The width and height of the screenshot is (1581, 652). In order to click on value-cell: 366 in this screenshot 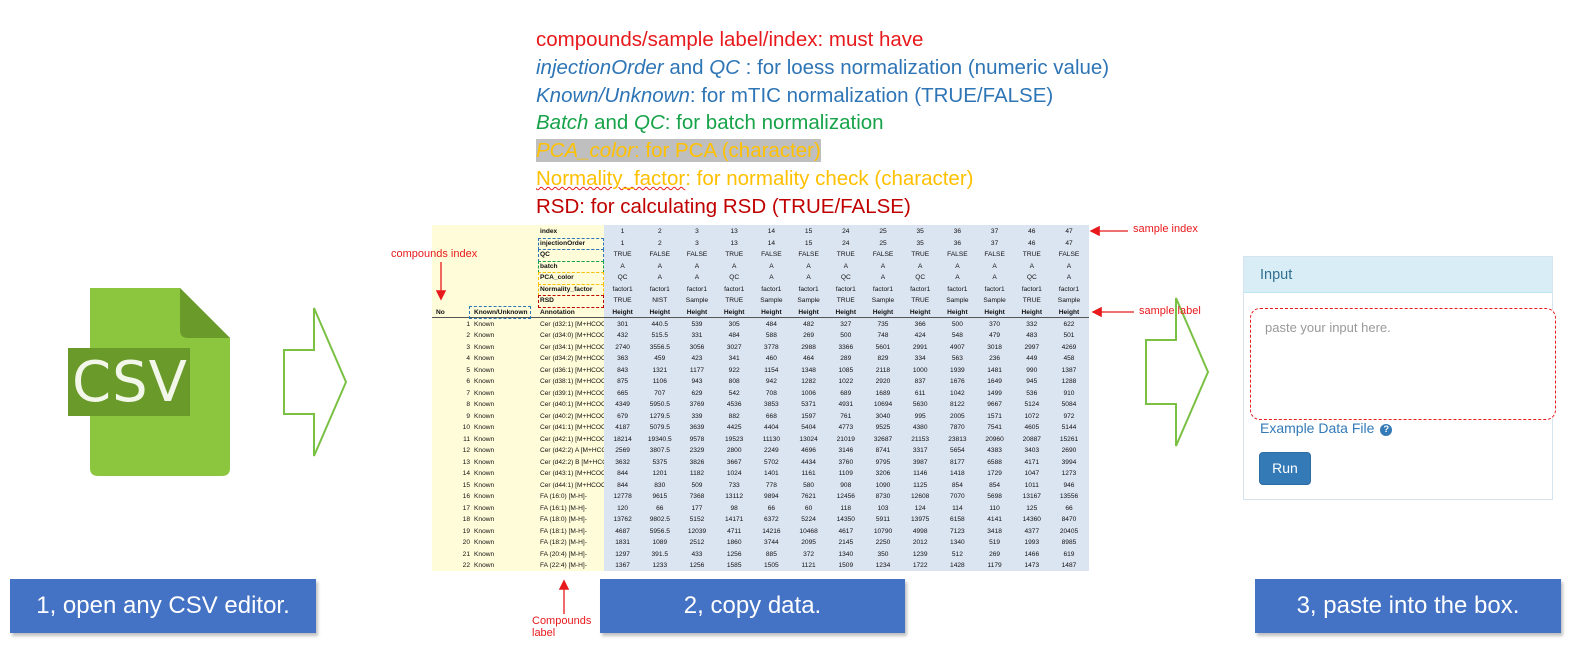, I will do `click(920, 324)`.